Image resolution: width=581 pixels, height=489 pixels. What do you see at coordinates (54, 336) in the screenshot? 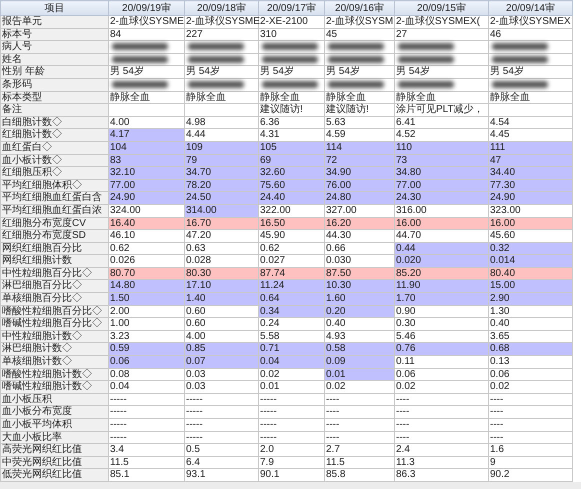
I see `row-label: 中性粒细胞计数◇` at bounding box center [54, 336].